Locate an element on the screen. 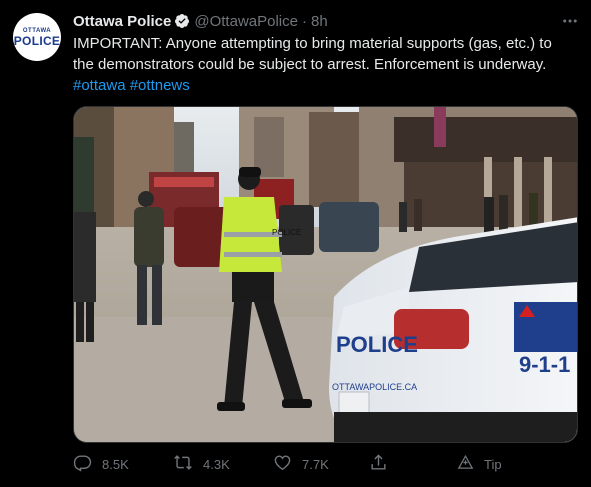 The width and height of the screenshot is (591, 487). reply-count: 8.5K is located at coordinates (115, 464).